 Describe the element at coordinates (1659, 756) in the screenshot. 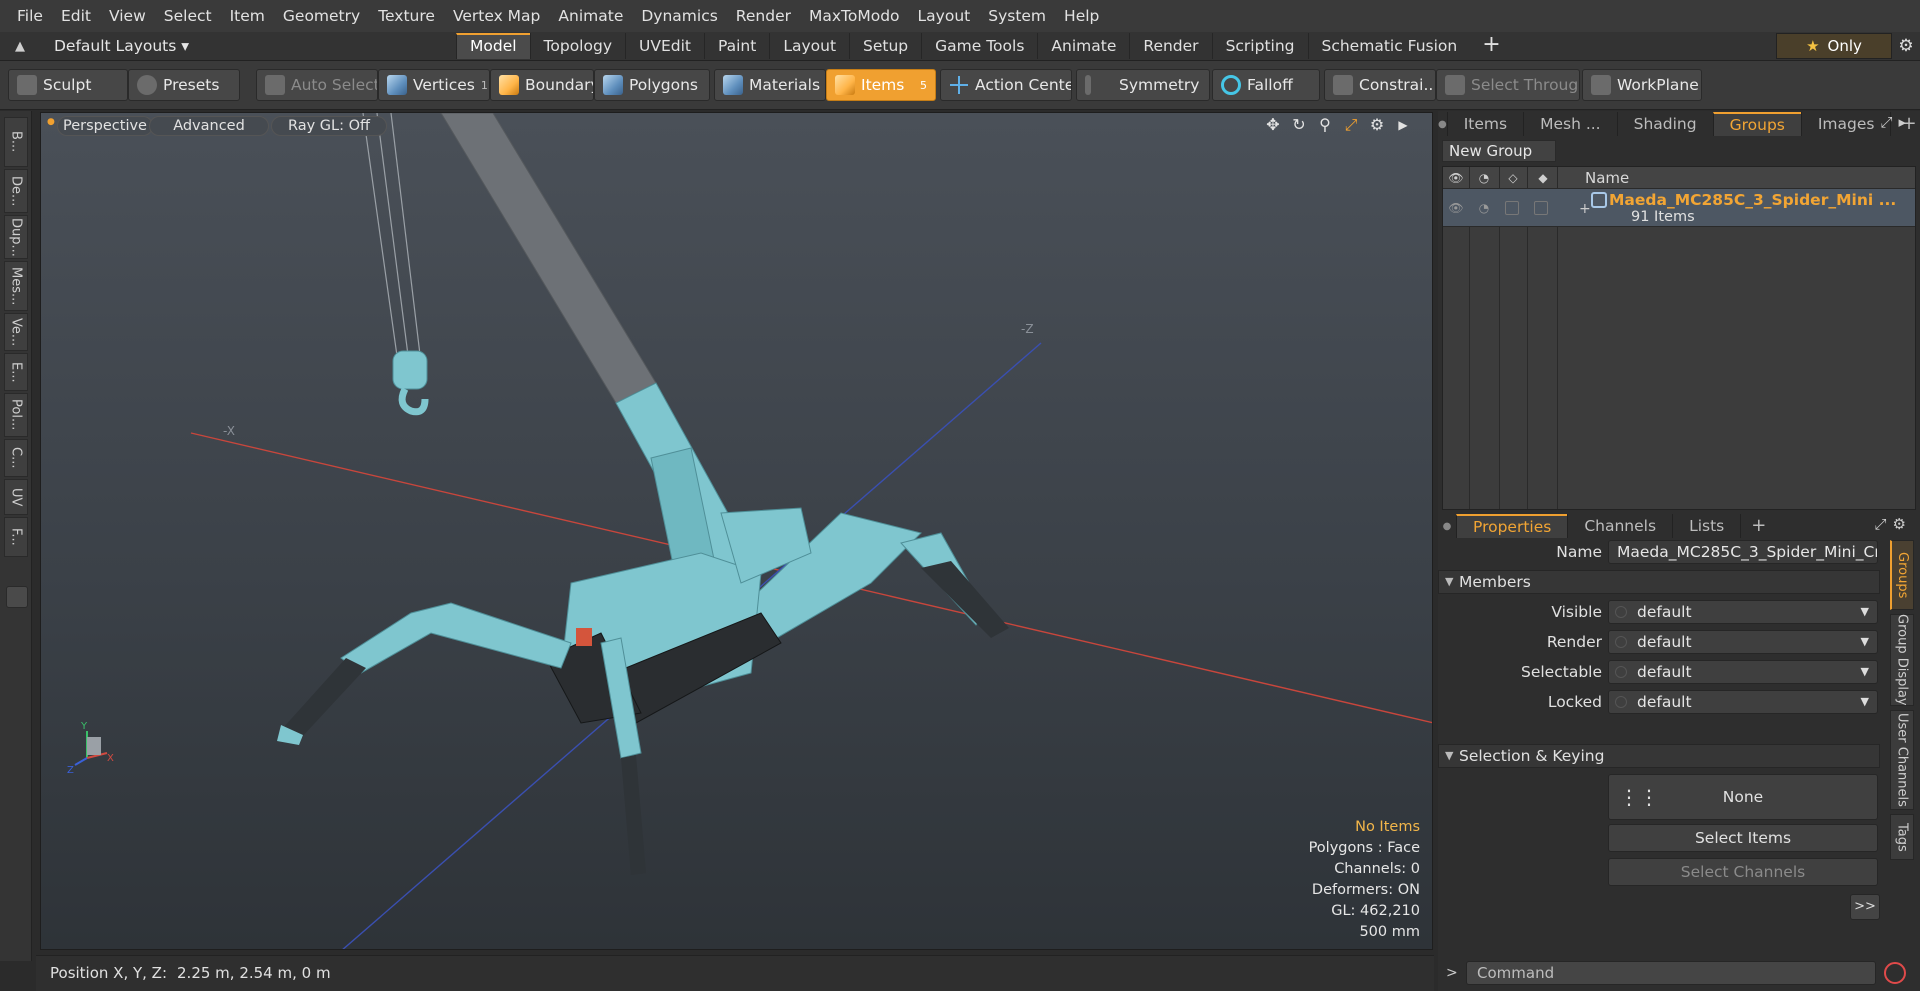

I see `selection-keying-section: ▼ Selection & Keying` at that location.